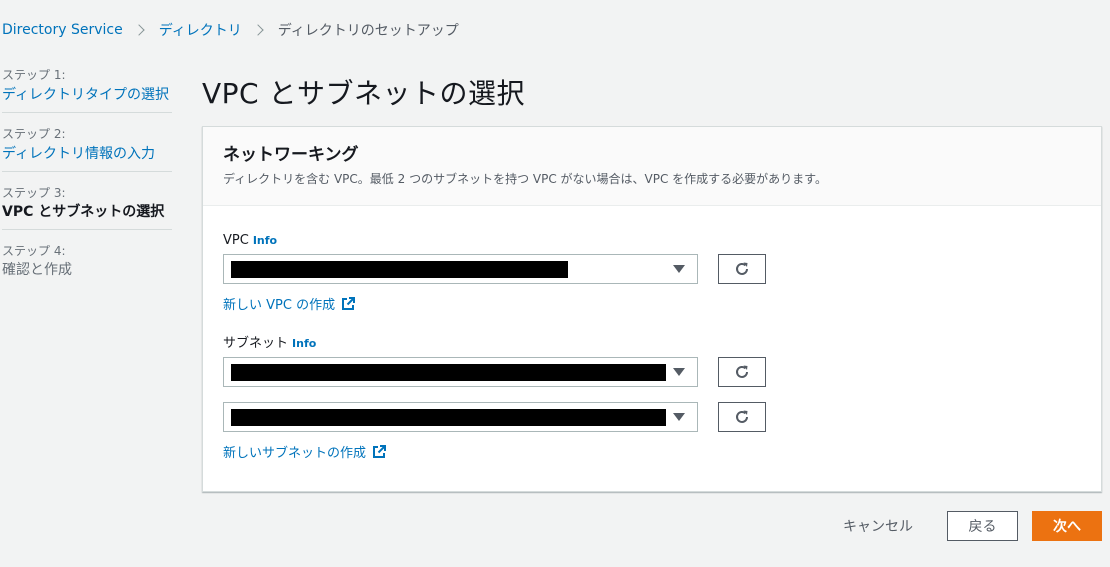 The image size is (1110, 567). Describe the element at coordinates (34, 75) in the screenshot. I see `step-number: ステップ 1:` at that location.